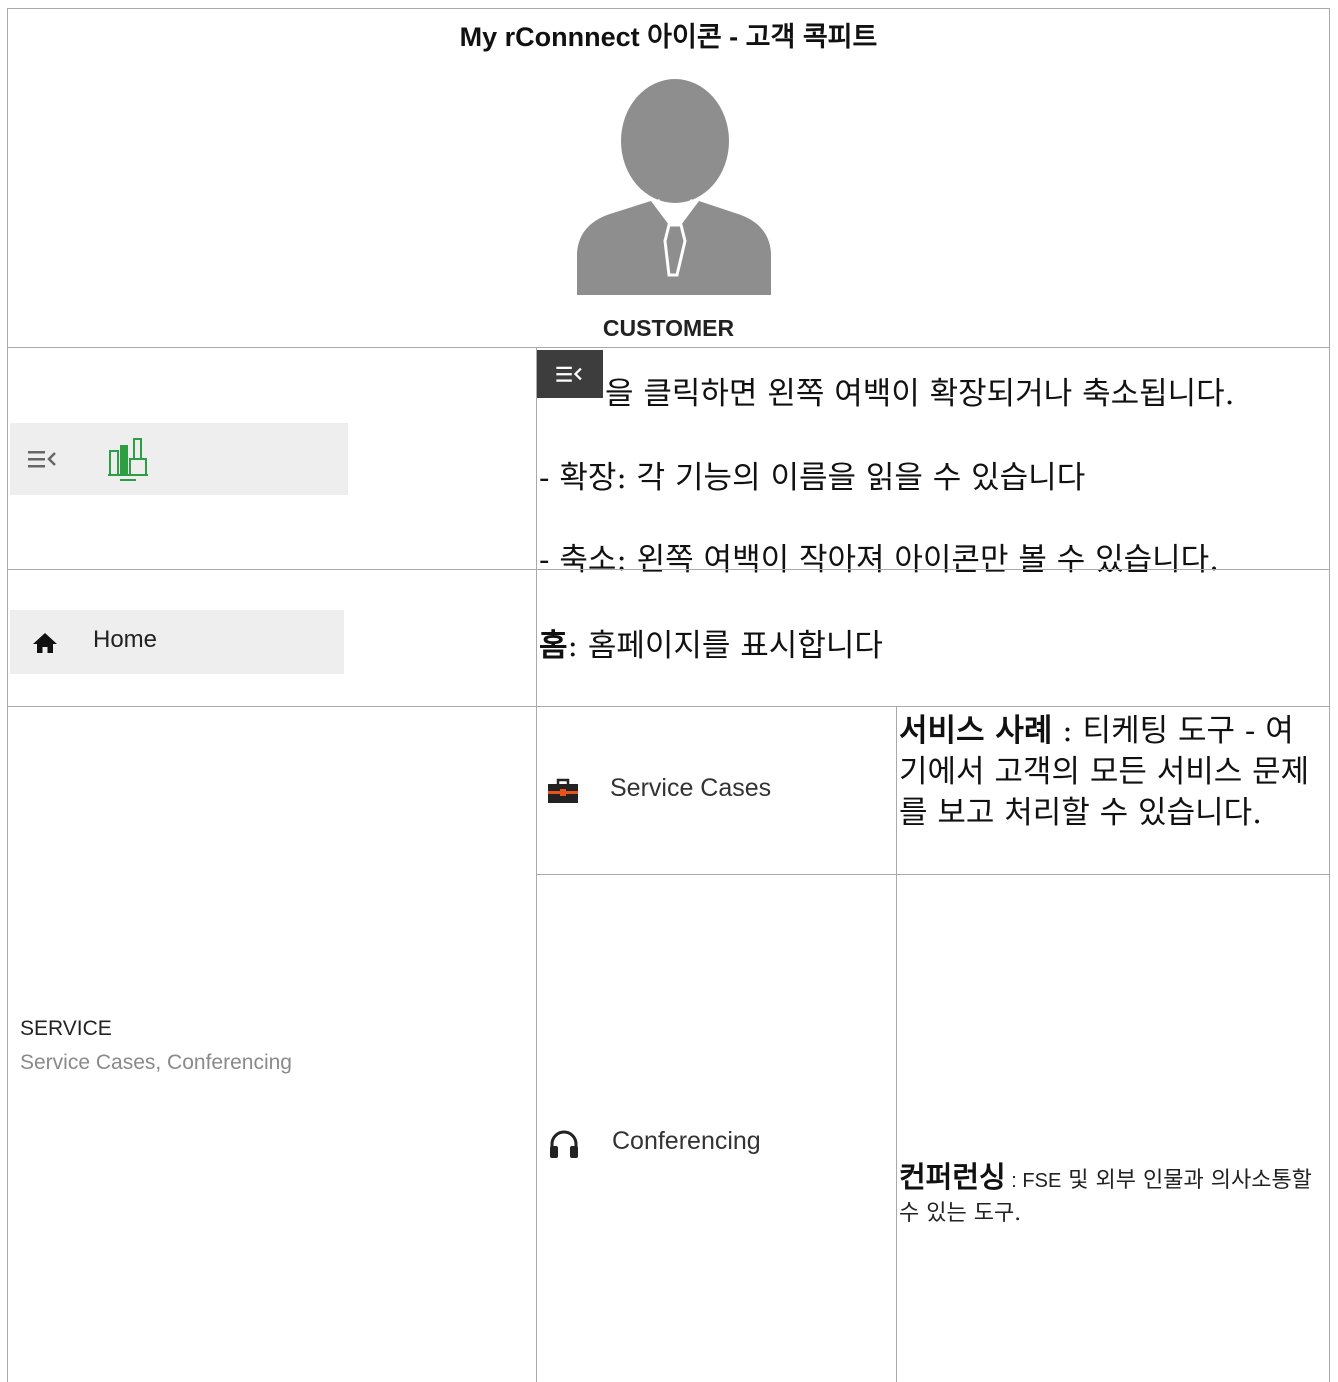 This screenshot has width=1338, height=1382. I want to click on service-cases-term: 서비스 사례, so click(976, 731).